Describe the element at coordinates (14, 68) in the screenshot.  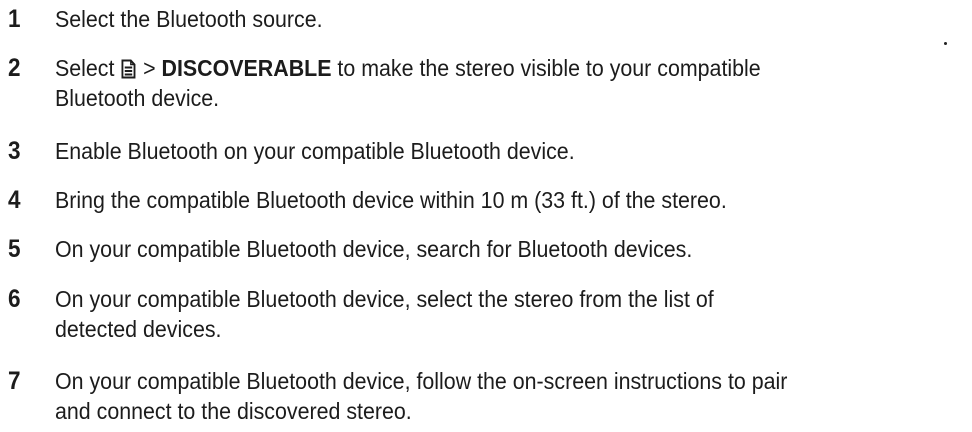
I see `step-number: 2` at that location.